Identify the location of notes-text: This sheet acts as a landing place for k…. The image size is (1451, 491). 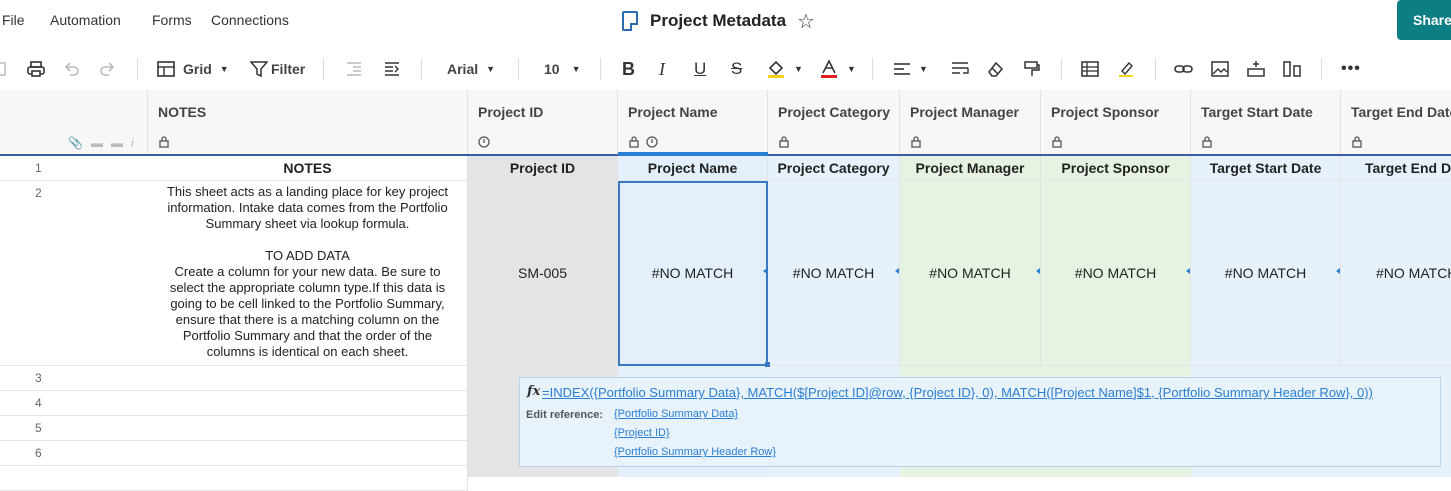
(307, 271).